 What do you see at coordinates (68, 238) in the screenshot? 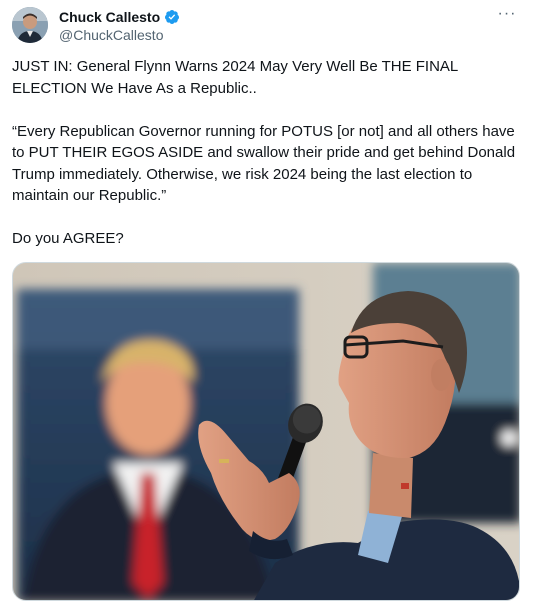
I see `tweet-paragraph-3: Do you AGREE?` at bounding box center [68, 238].